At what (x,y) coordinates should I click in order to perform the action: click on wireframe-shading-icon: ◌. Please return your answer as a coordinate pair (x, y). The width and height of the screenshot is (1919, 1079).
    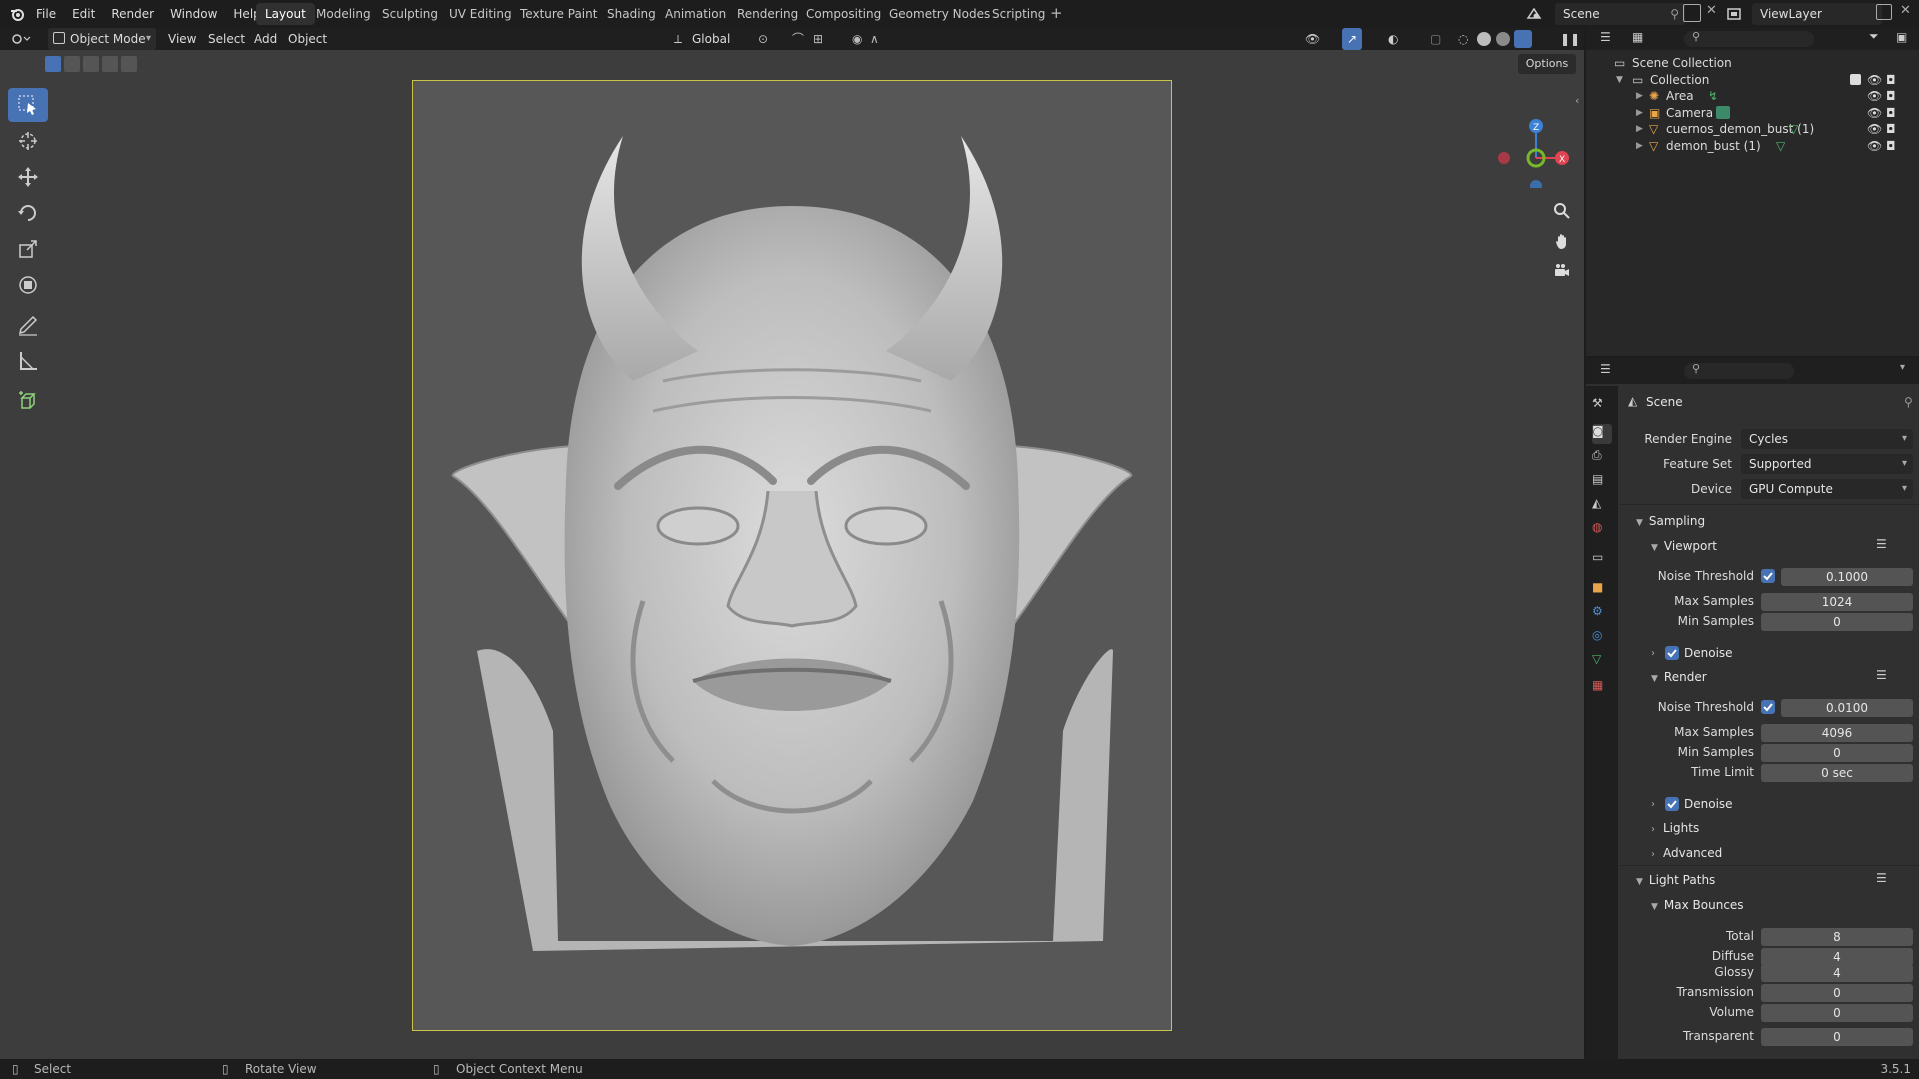
    Looking at the image, I should click on (1463, 39).